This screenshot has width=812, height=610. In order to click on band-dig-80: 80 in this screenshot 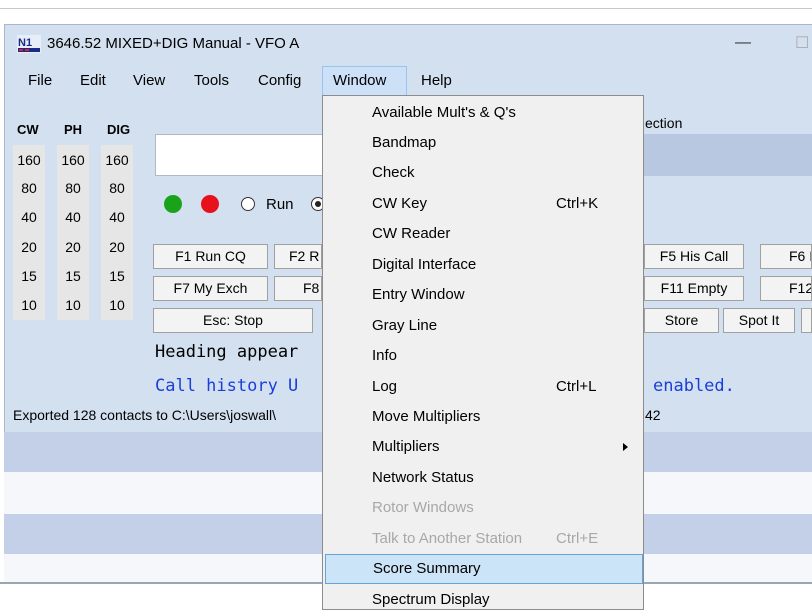, I will do `click(117, 188)`.